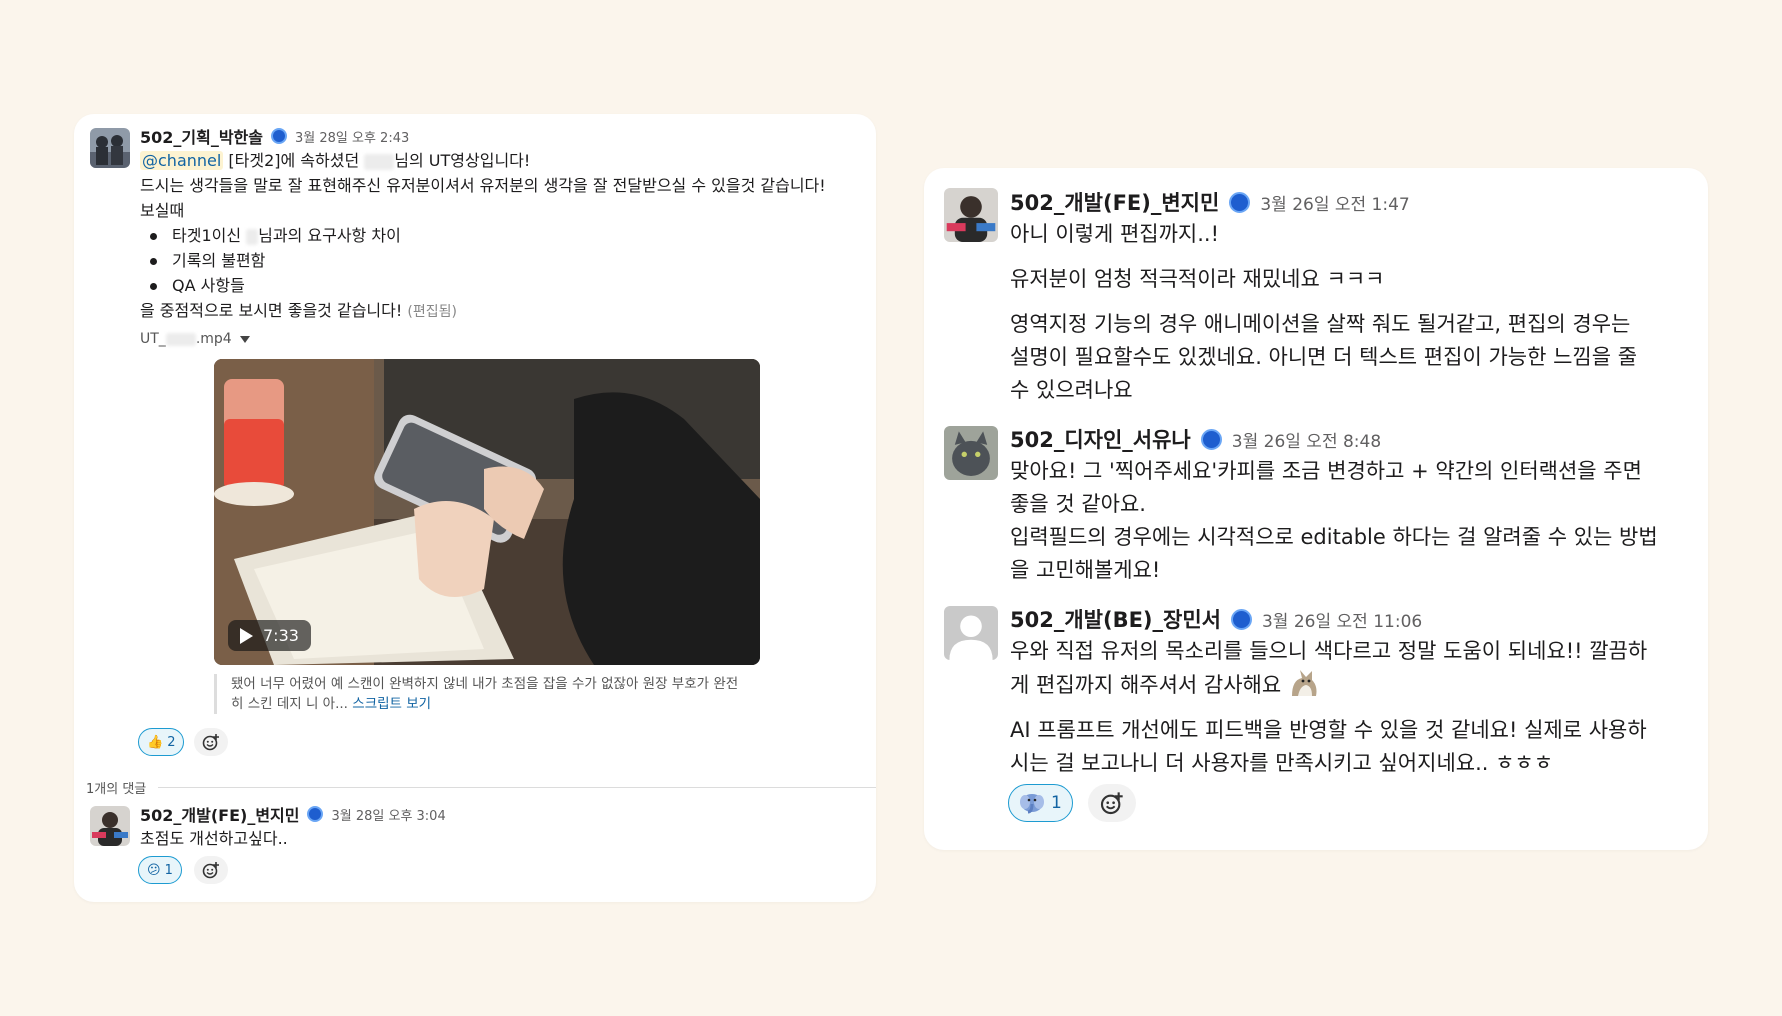  I want to click on text: [타겟2]에 속하셨던, so click(294, 160).